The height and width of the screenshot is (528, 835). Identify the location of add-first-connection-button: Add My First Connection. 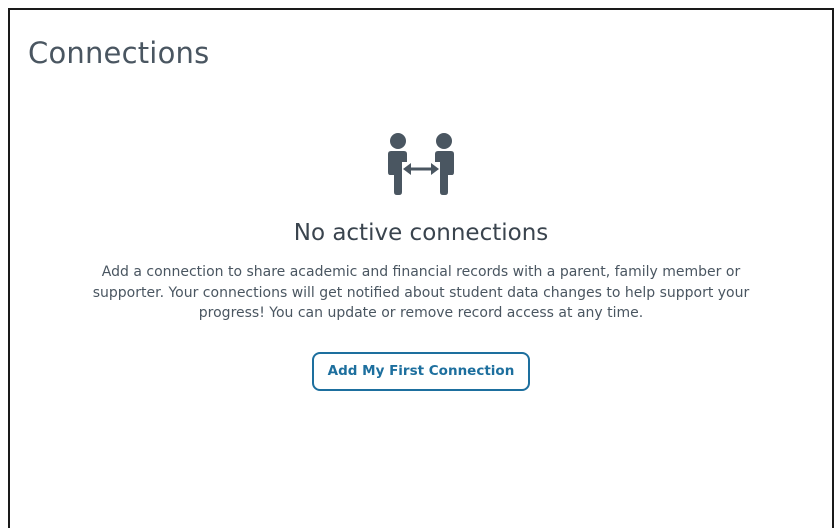
(421, 371).